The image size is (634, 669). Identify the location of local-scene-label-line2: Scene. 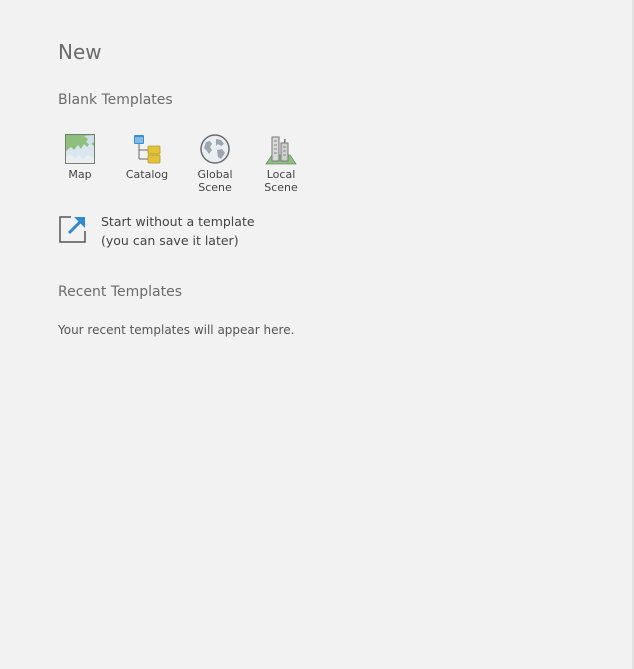
(281, 187).